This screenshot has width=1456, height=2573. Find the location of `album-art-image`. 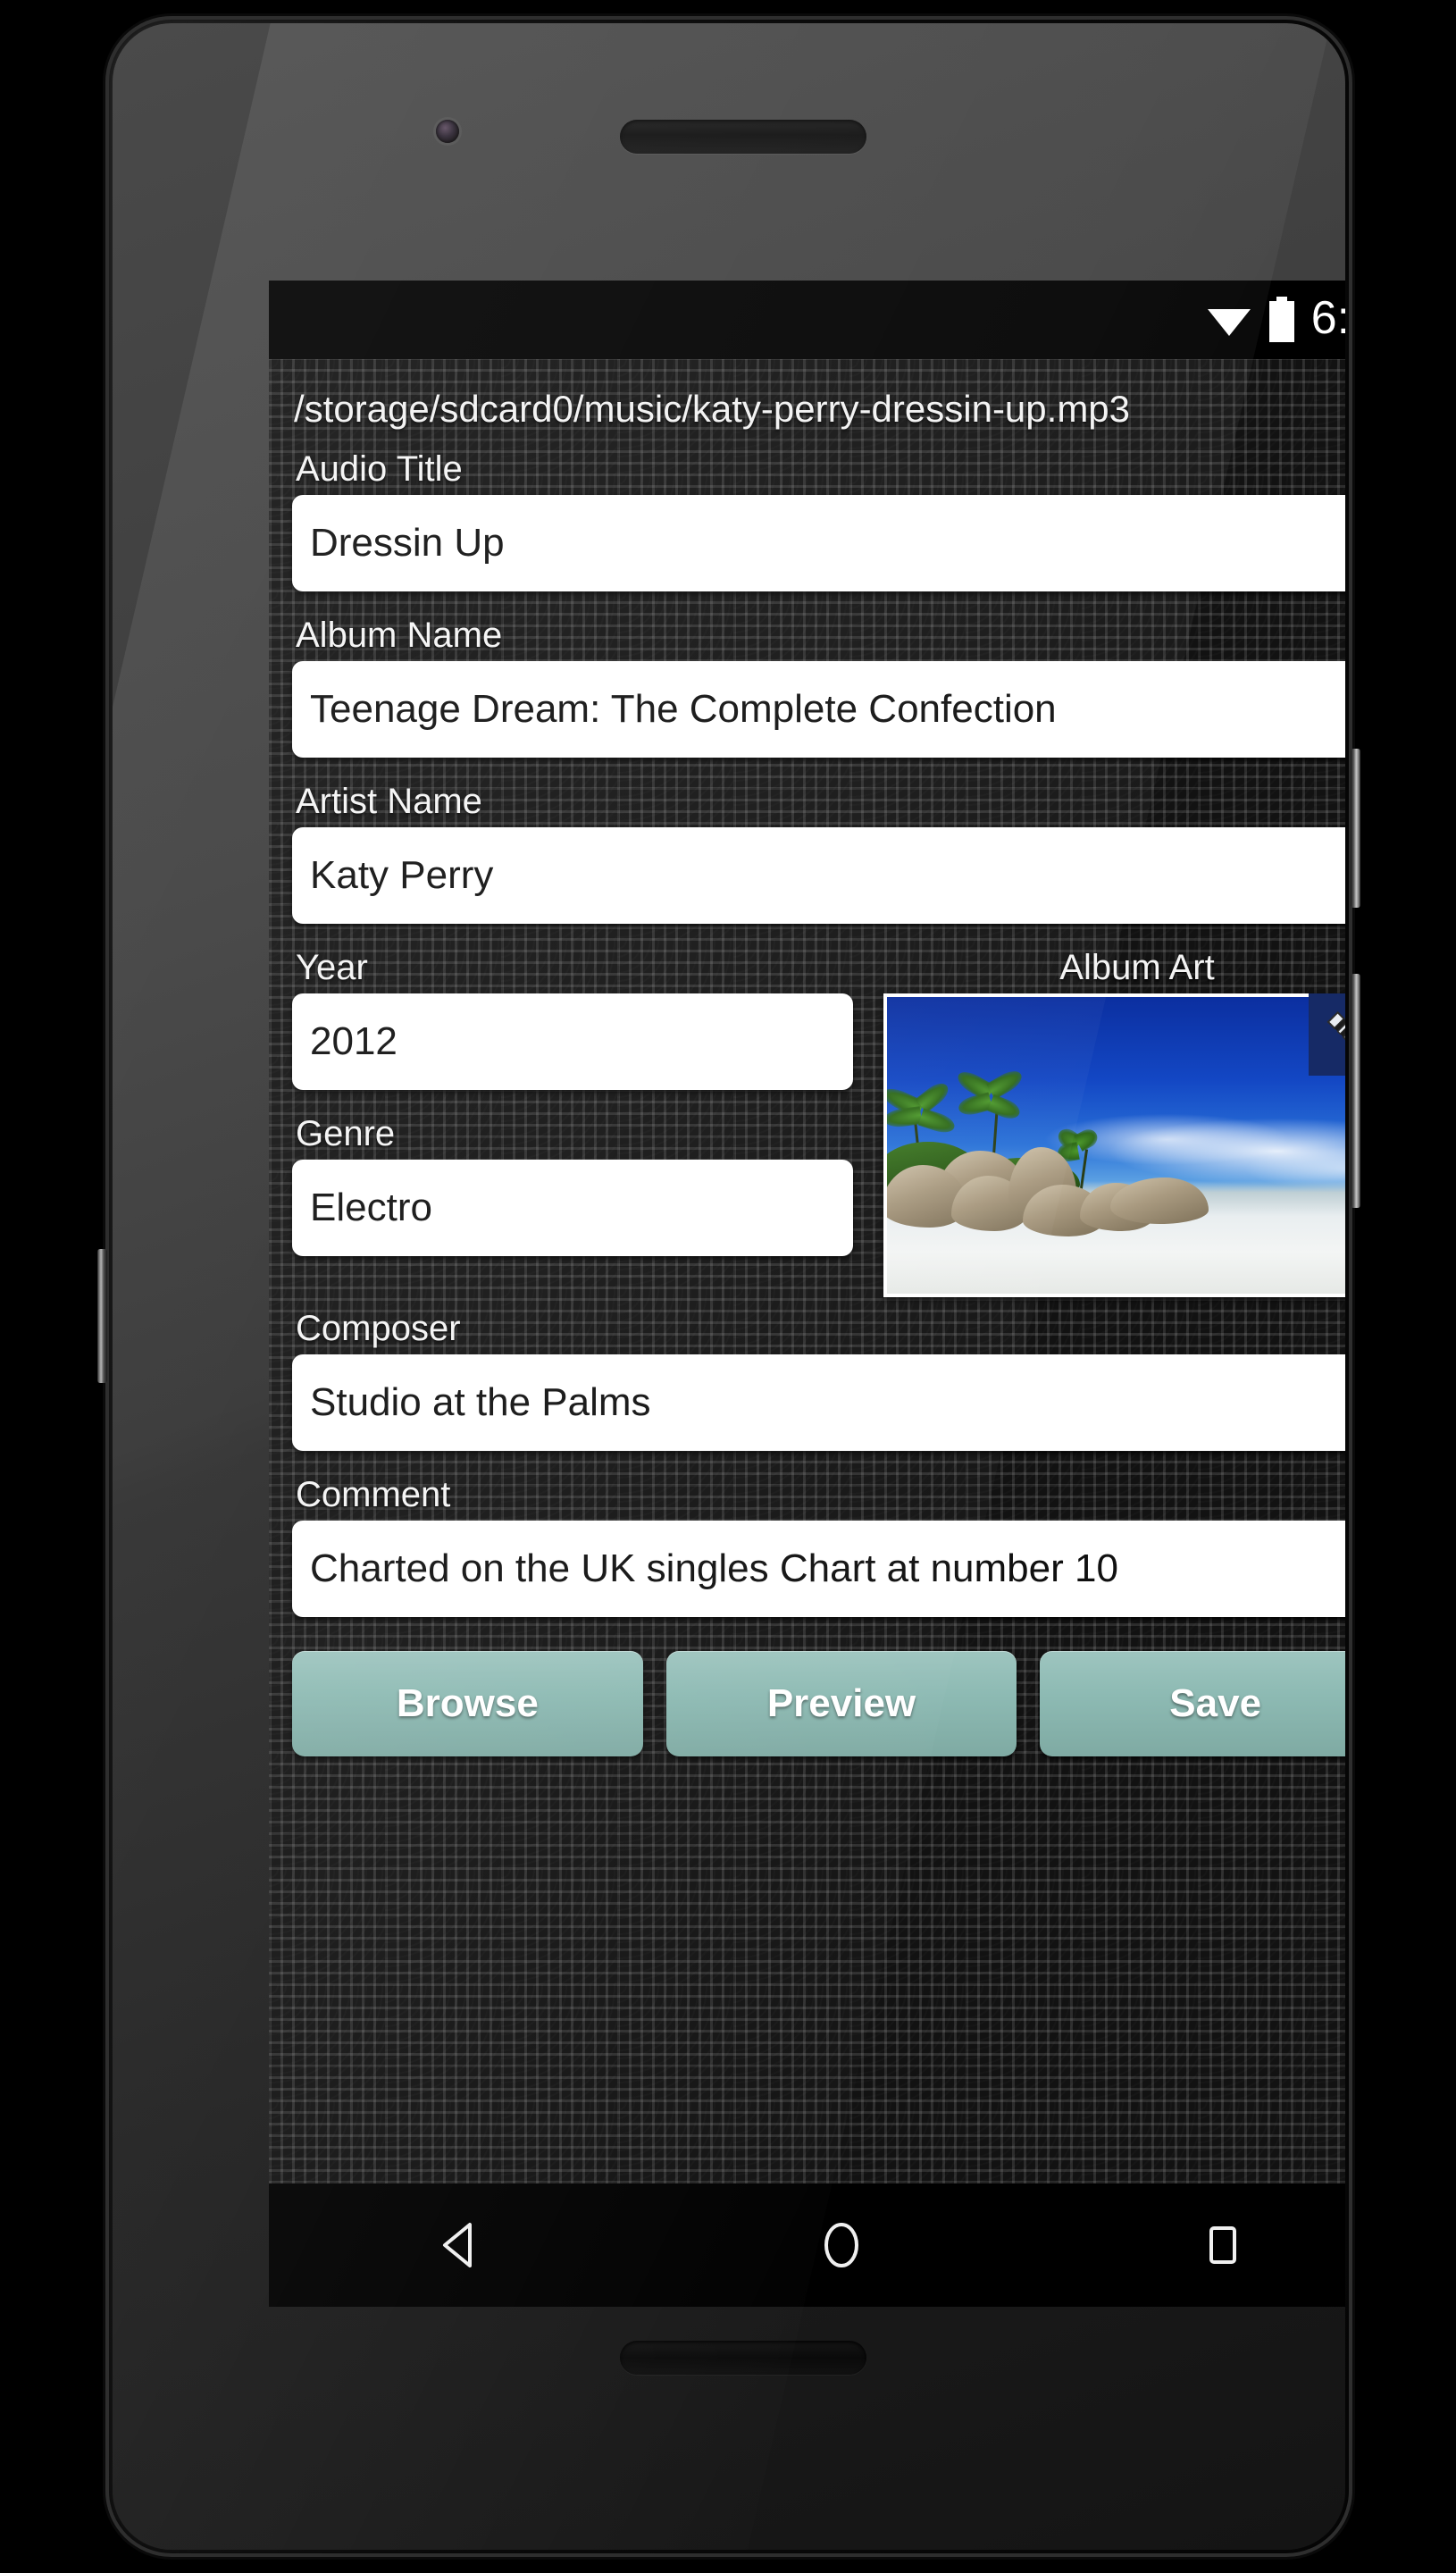

album-art-image is located at coordinates (1116, 1145).